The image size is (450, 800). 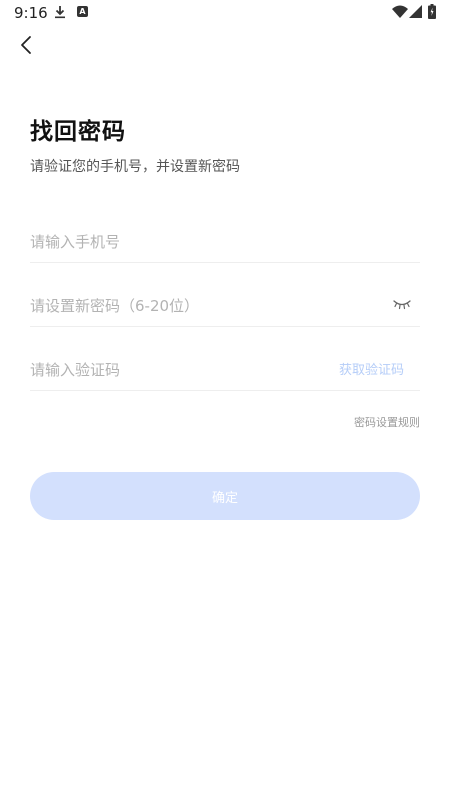 What do you see at coordinates (135, 167) in the screenshot?
I see `page-subtitle: 请验证您的手机号，并设置新密码` at bounding box center [135, 167].